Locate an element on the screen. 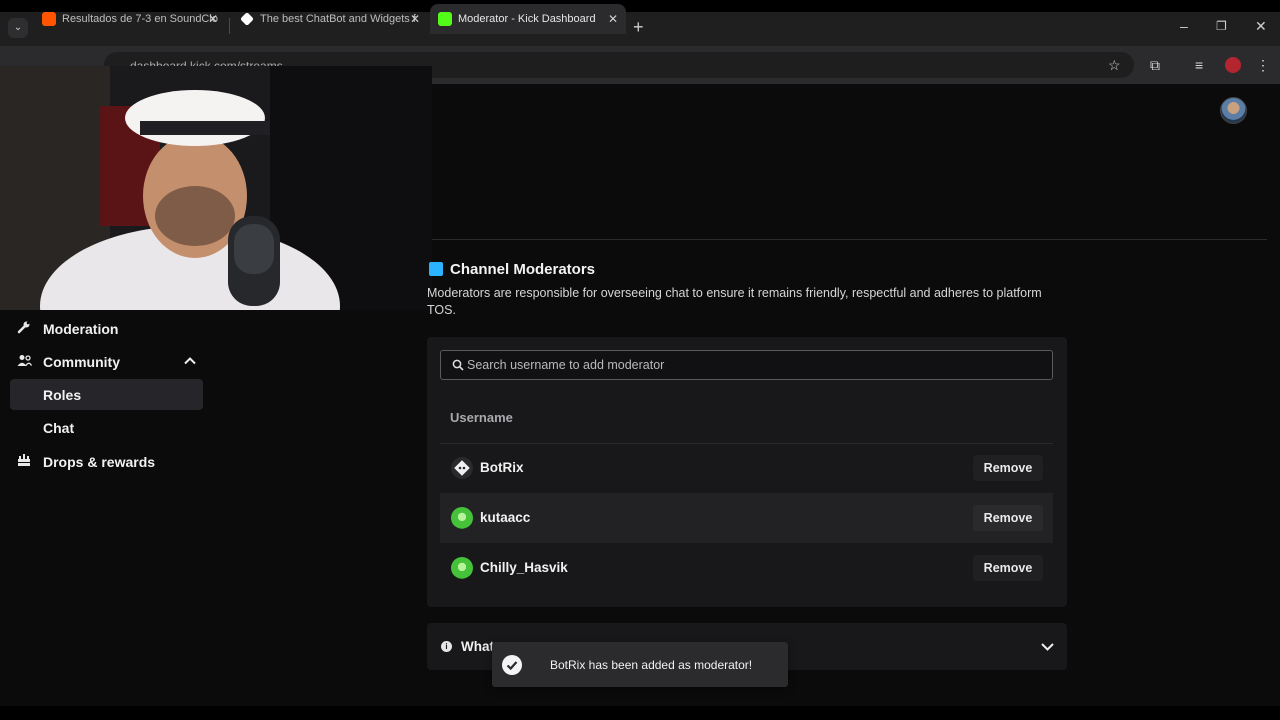 This screenshot has height=720, width=1280. tab-title: Moderator - Kick Dashboard is located at coordinates (527, 19).